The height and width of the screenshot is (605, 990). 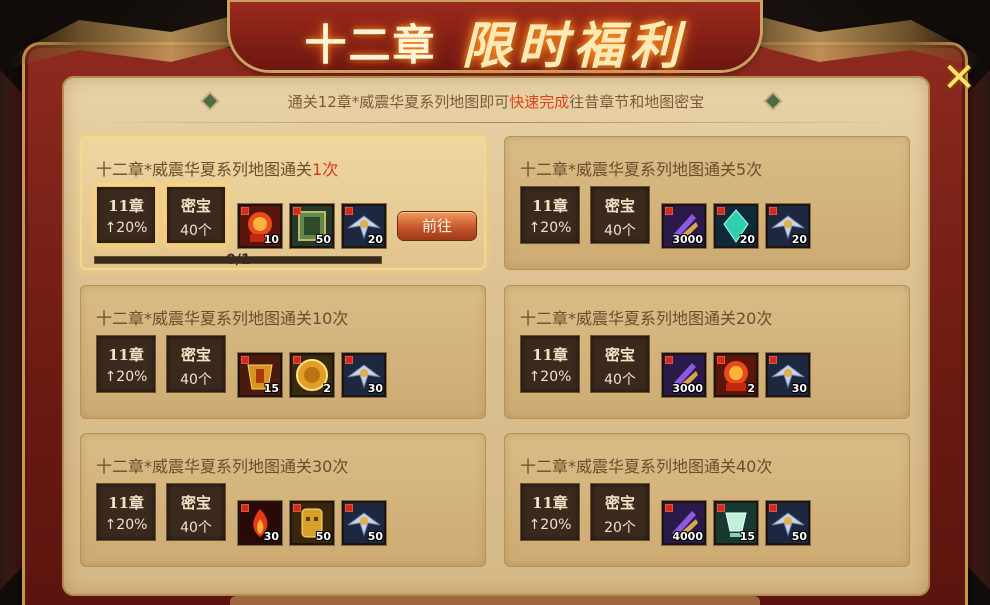 What do you see at coordinates (646, 466) in the screenshot?
I see `card-title-text: 十二章*威震华夏系列地图通关40次` at bounding box center [646, 466].